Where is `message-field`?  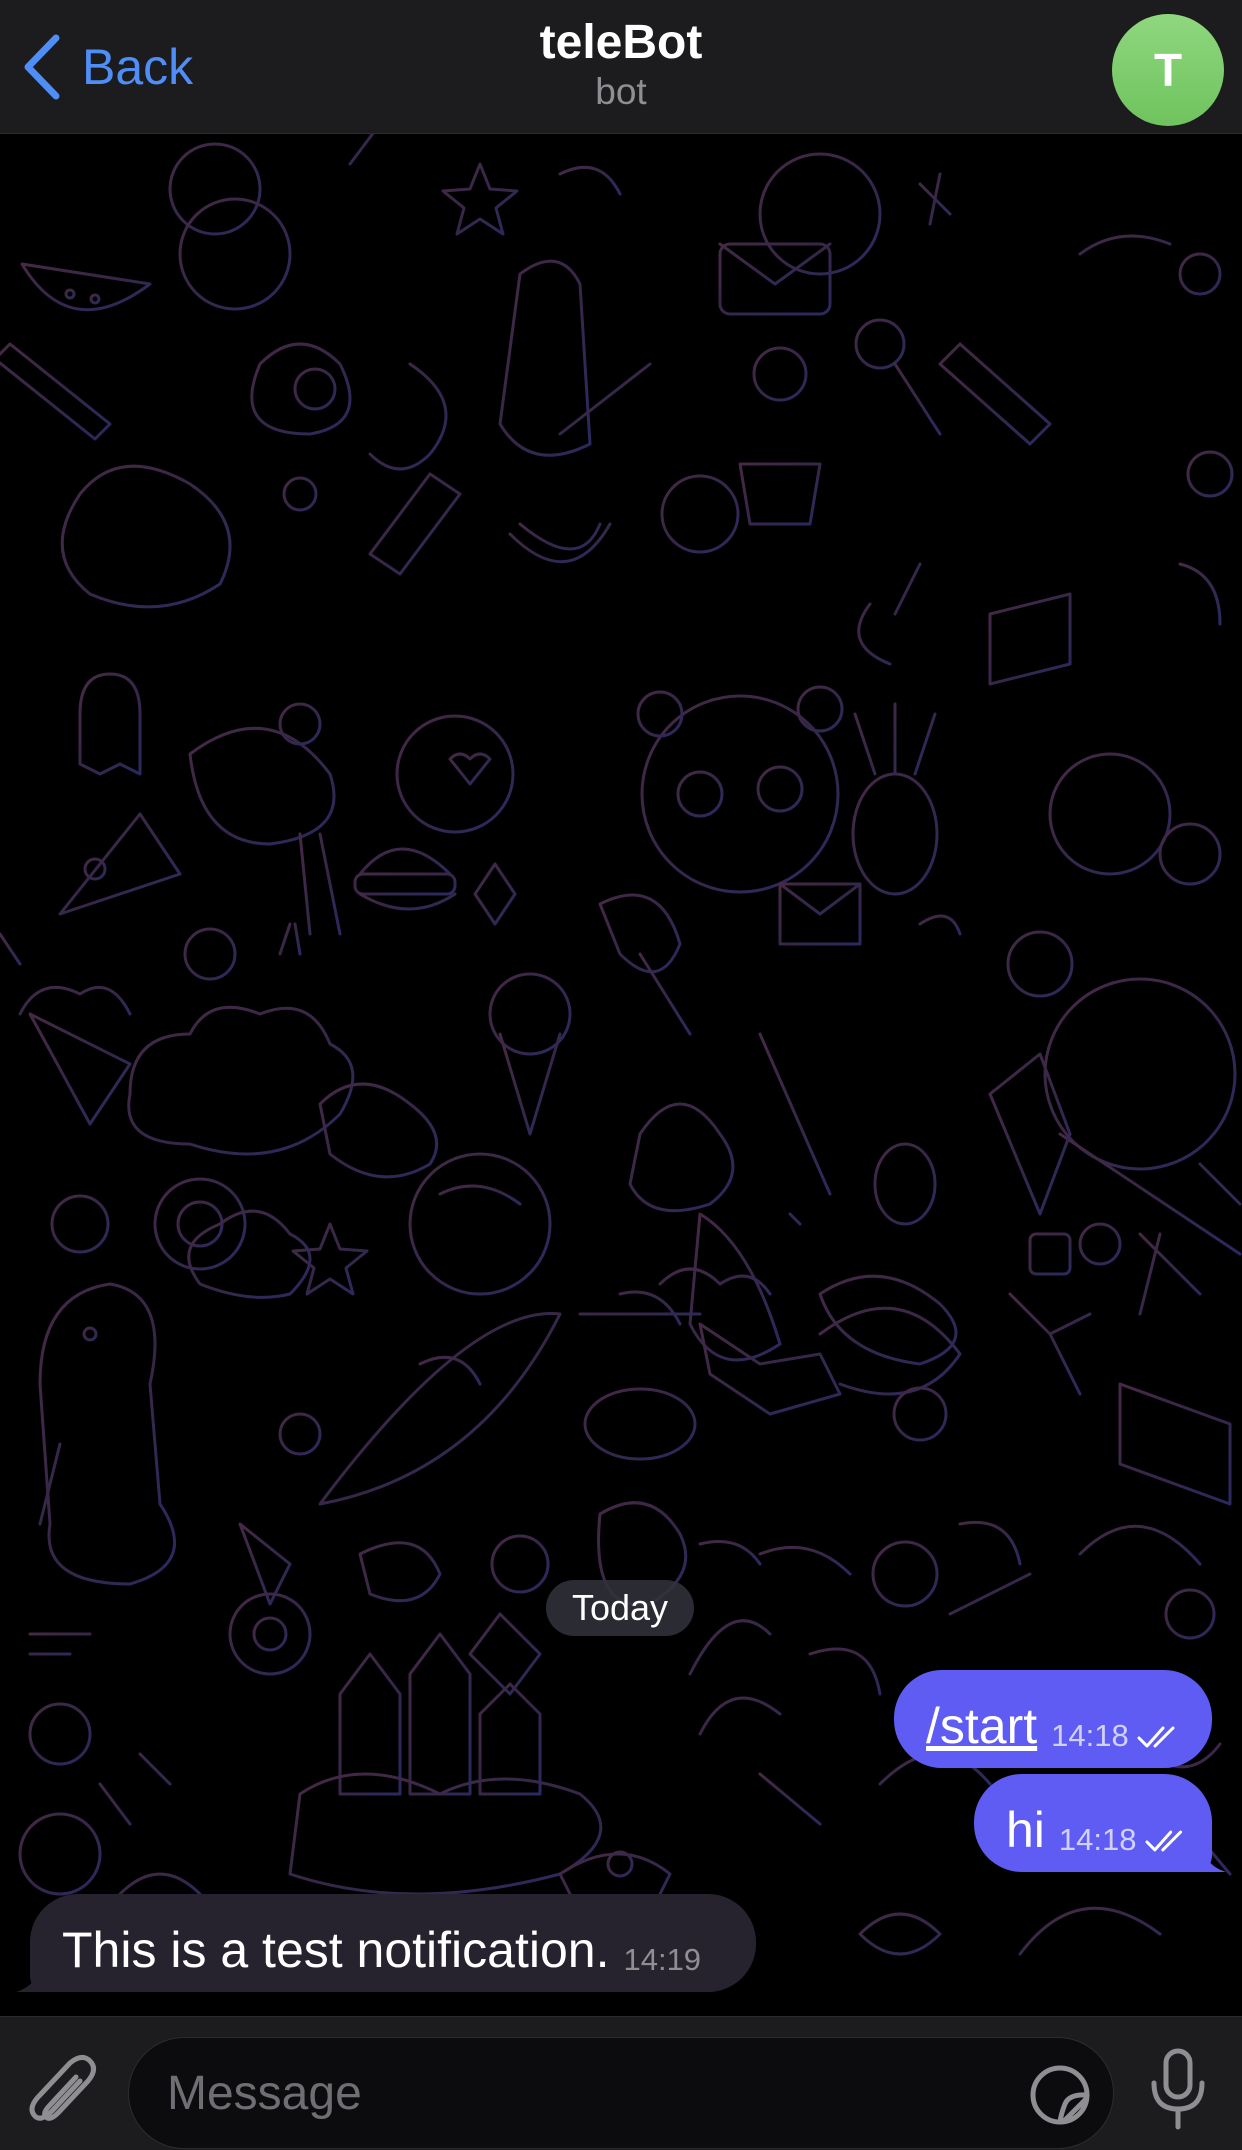 message-field is located at coordinates (621, 2093).